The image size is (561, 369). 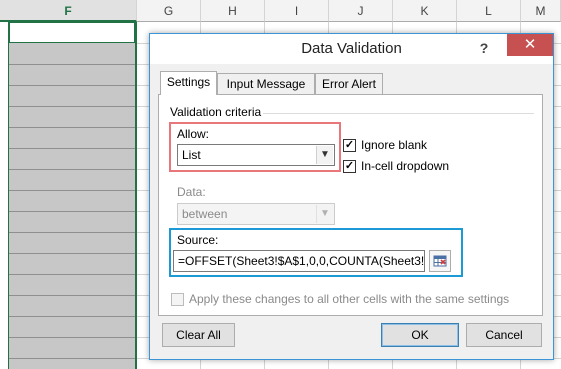 I want to click on ignore-blank-checkbox-row: ✓ Ignore blank, so click(x=385, y=145).